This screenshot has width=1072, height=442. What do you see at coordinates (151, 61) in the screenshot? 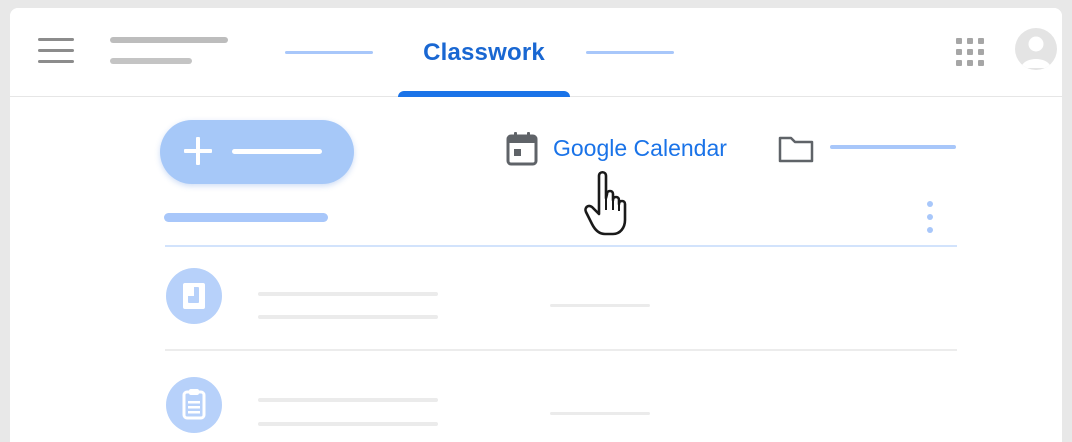
I see `class-subtitle-placeholder` at bounding box center [151, 61].